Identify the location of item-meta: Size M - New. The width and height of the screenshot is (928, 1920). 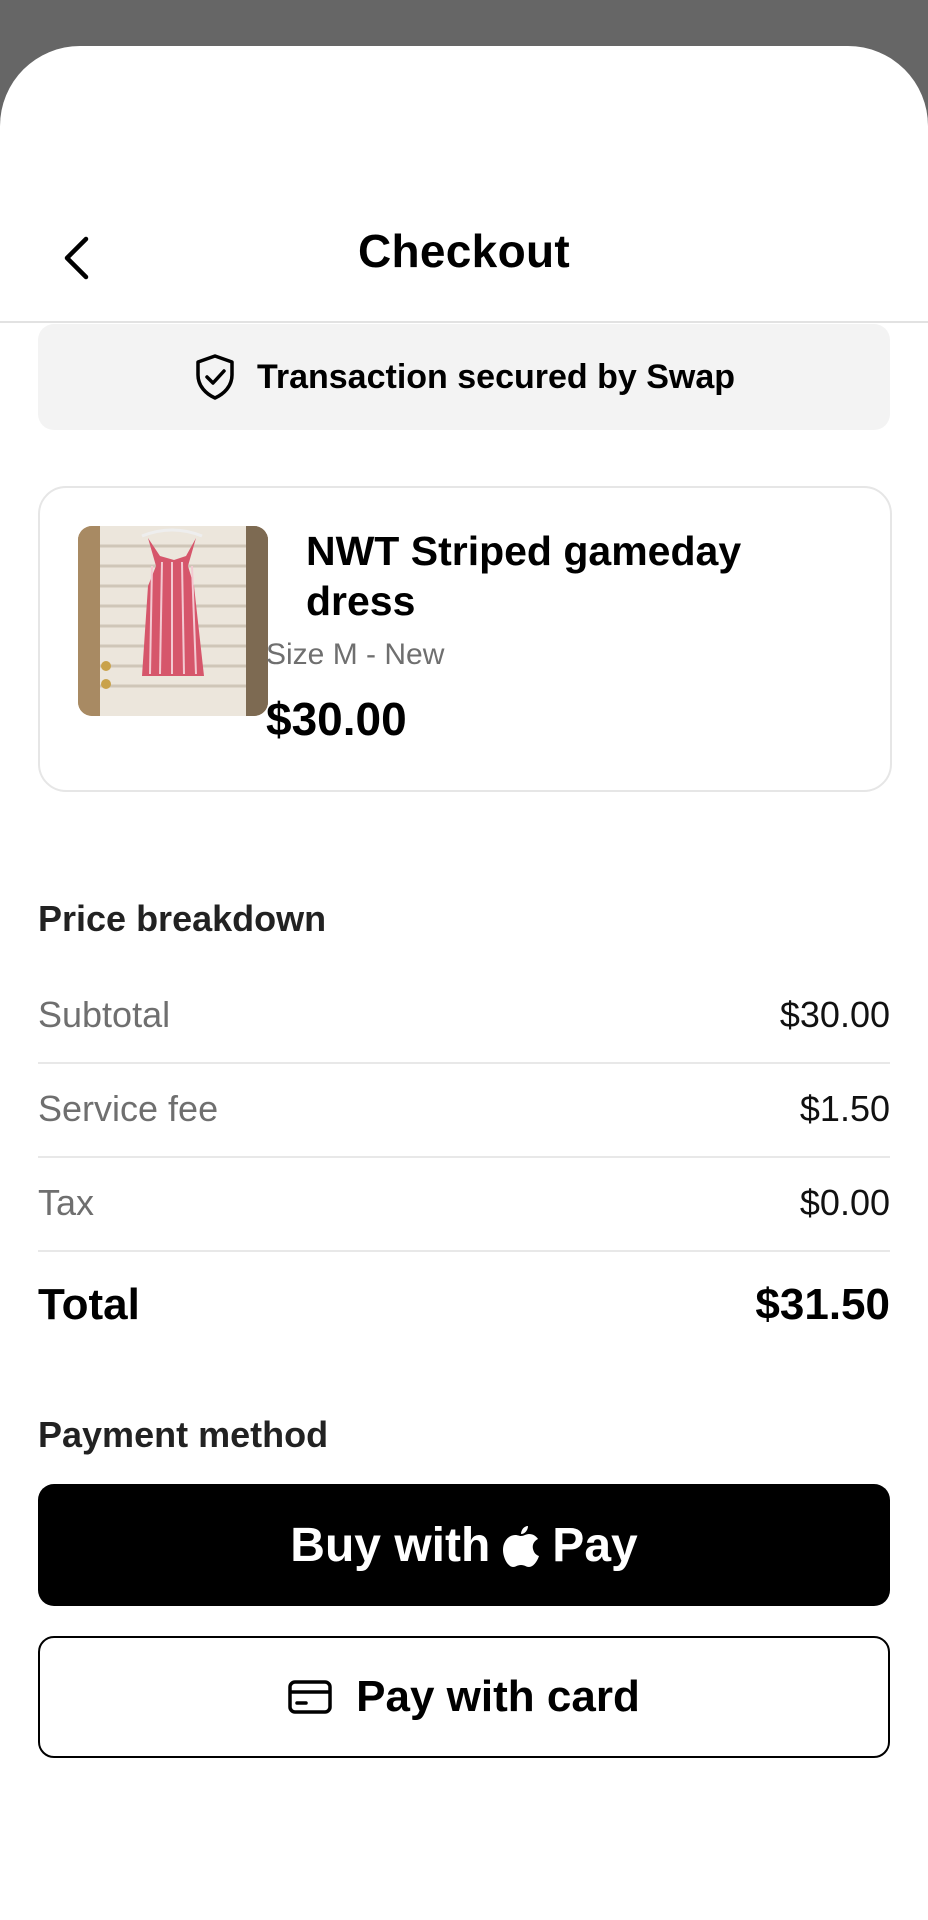
(355, 654).